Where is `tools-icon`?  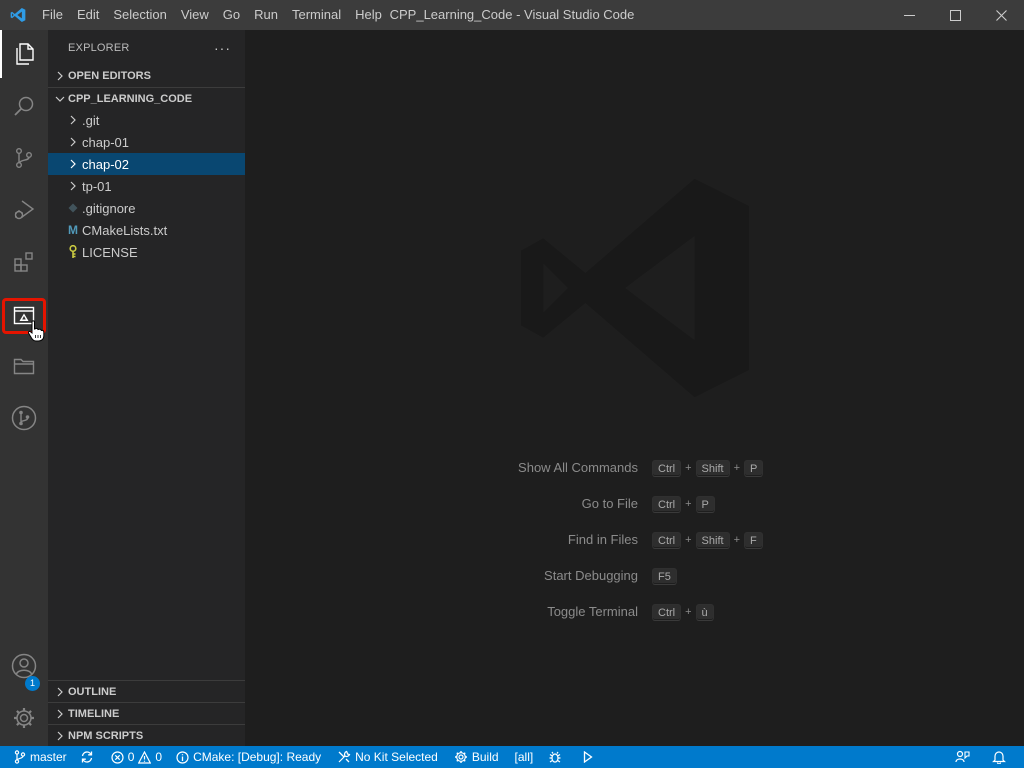
tools-icon is located at coordinates (344, 756).